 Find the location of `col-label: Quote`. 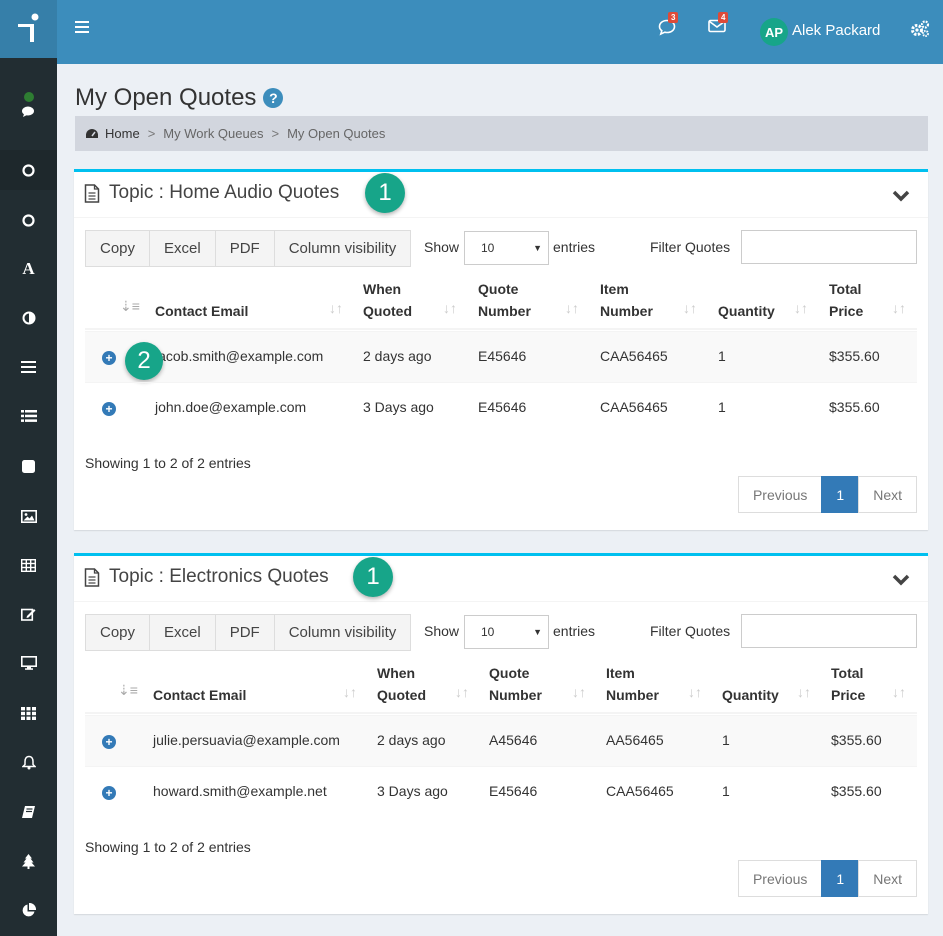

col-label: Quote is located at coordinates (498, 289).